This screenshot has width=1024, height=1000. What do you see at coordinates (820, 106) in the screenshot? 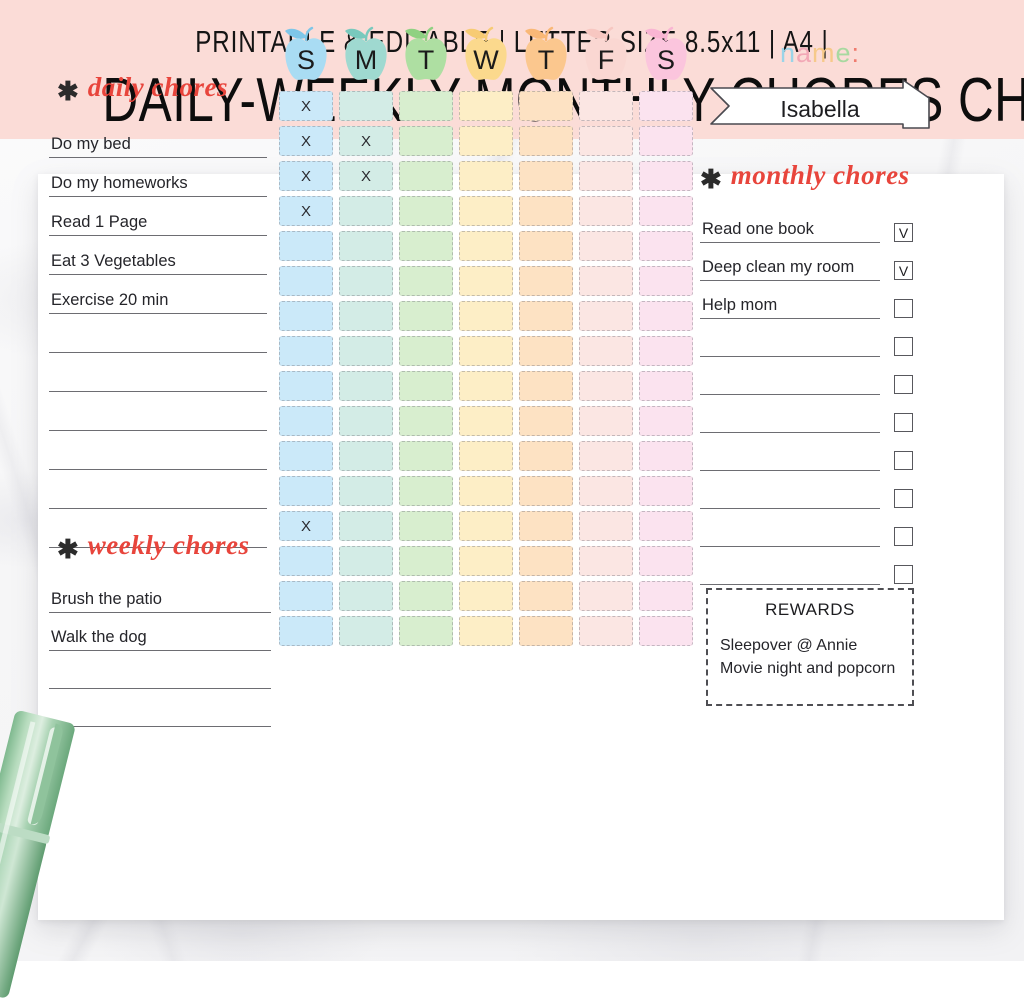
I see `name-value: Isabella` at bounding box center [820, 106].